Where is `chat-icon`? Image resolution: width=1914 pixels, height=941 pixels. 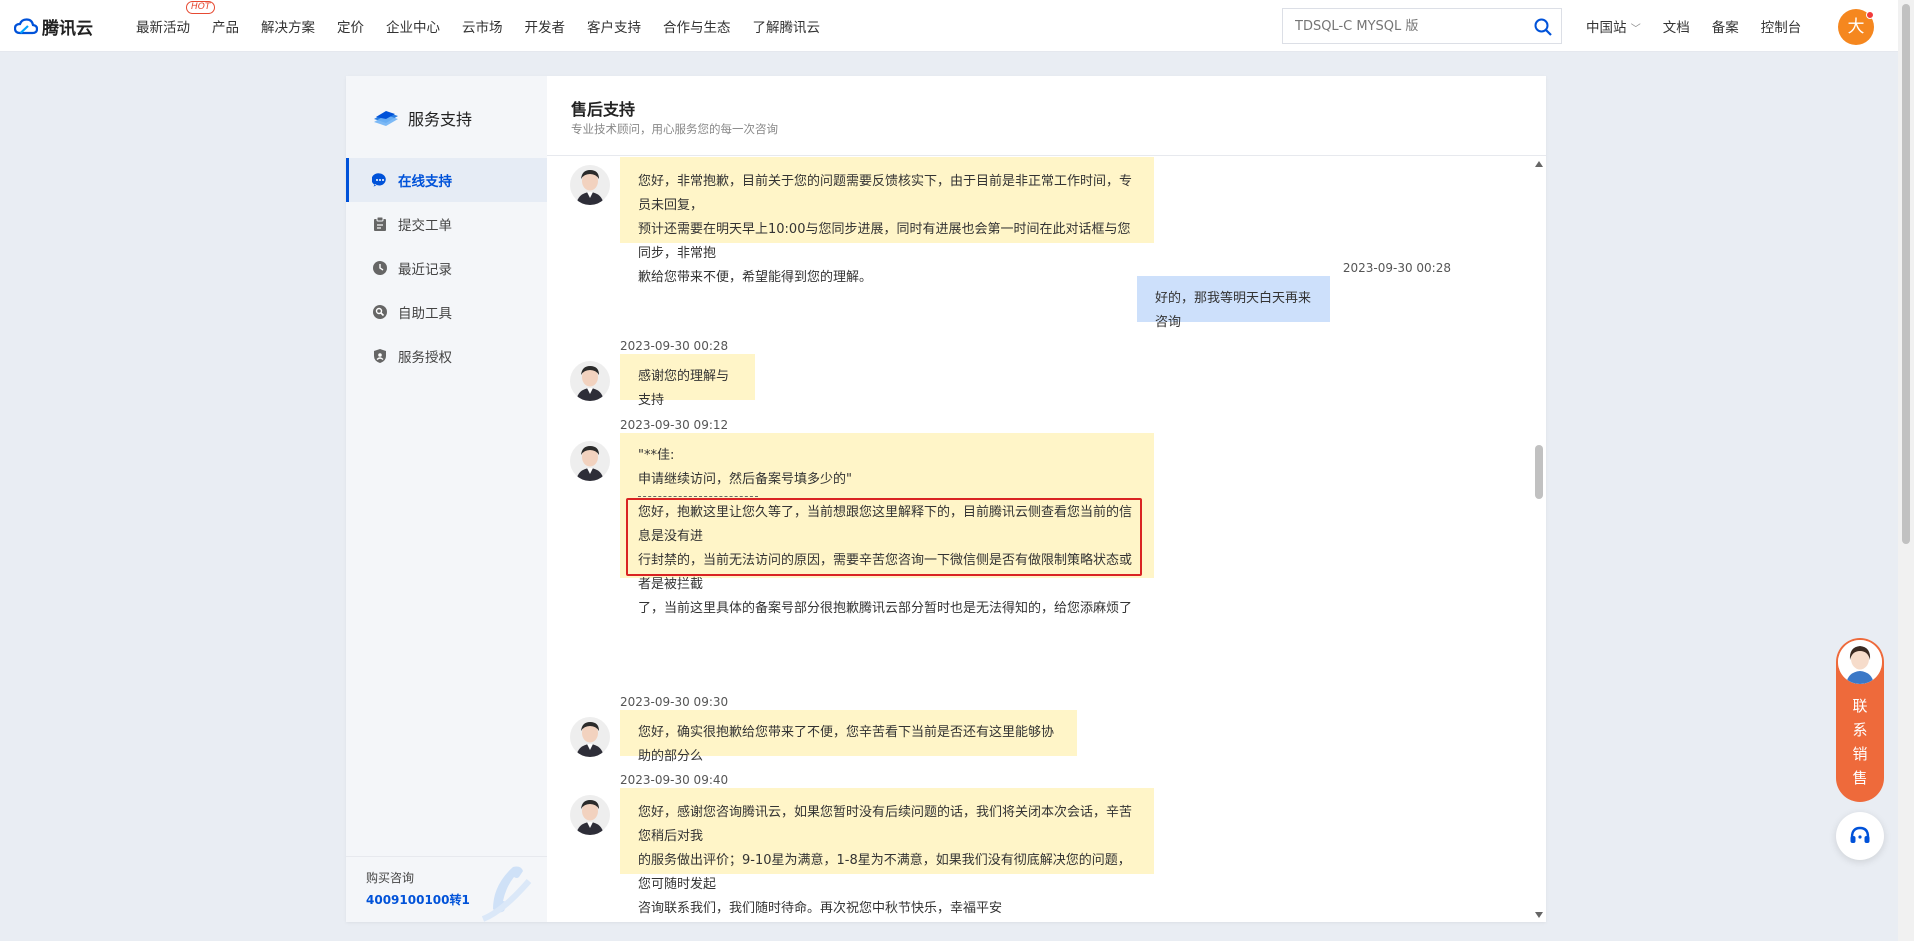
chat-icon is located at coordinates (379, 180).